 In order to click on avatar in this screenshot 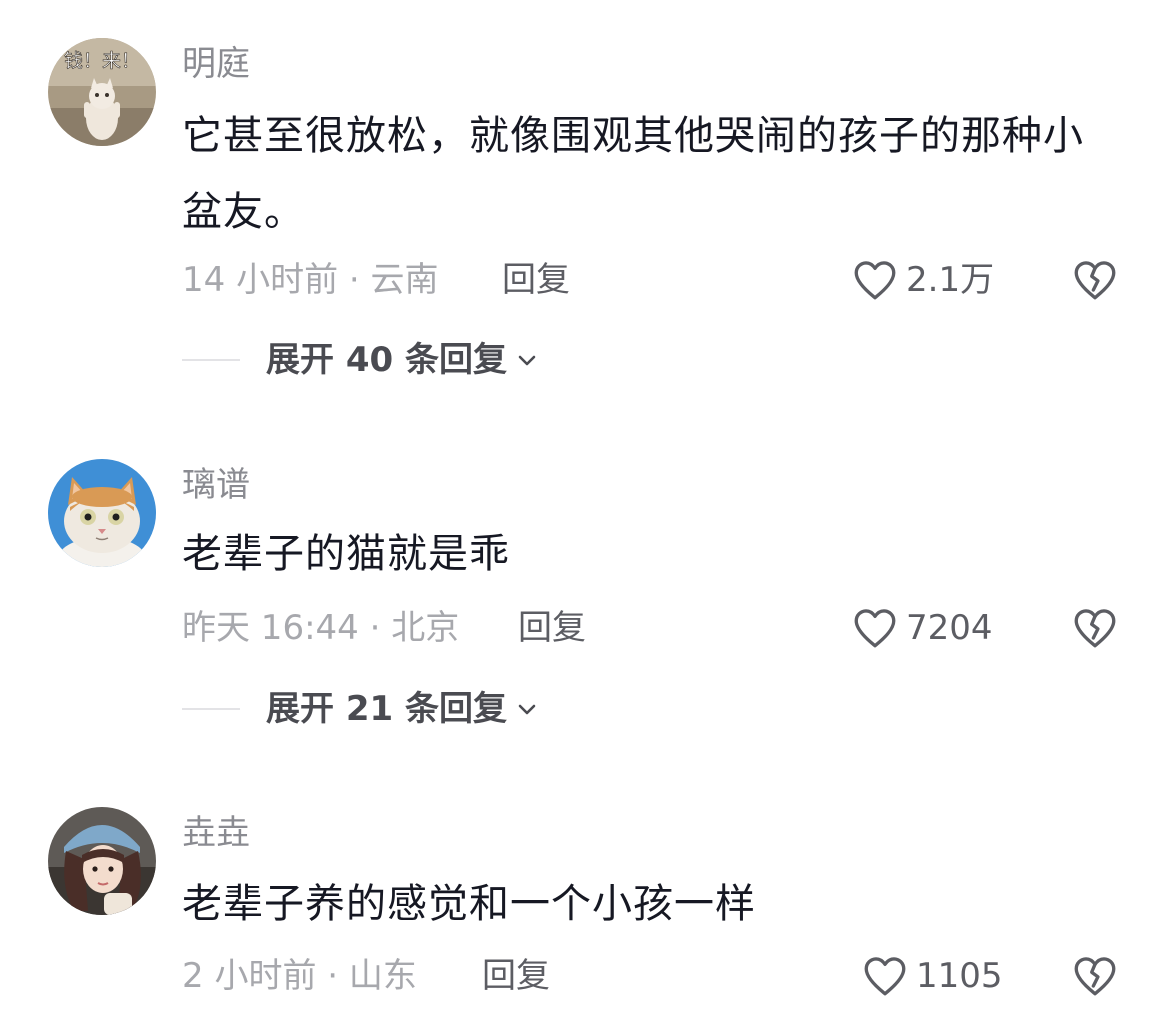, I will do `click(102, 861)`.